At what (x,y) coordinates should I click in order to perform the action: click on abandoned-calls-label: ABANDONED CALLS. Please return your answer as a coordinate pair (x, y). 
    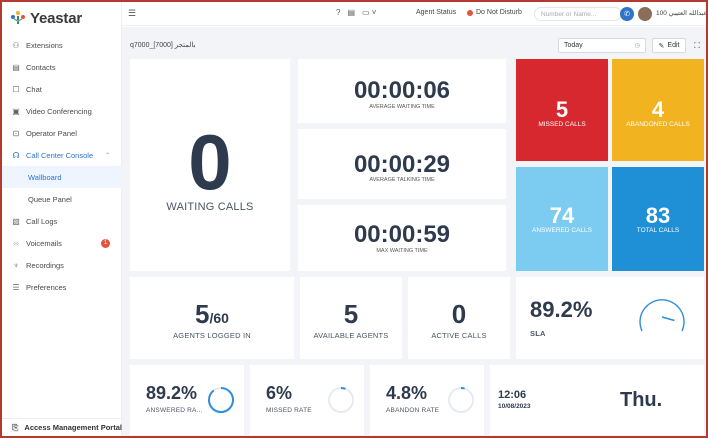
    Looking at the image, I should click on (658, 124).